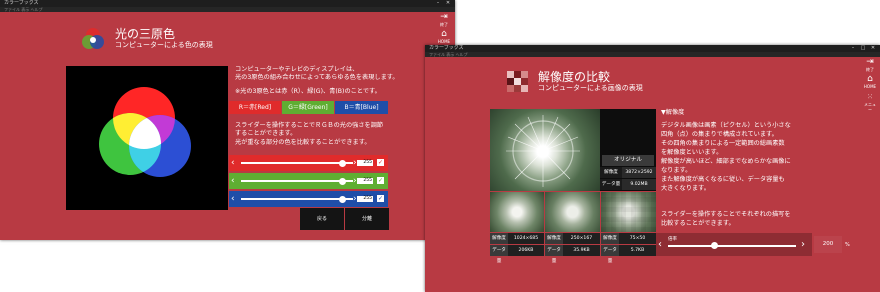 The height and width of the screenshot is (292, 880). What do you see at coordinates (853, 48) in the screenshot?
I see `right-minimize-icon: –` at bounding box center [853, 48].